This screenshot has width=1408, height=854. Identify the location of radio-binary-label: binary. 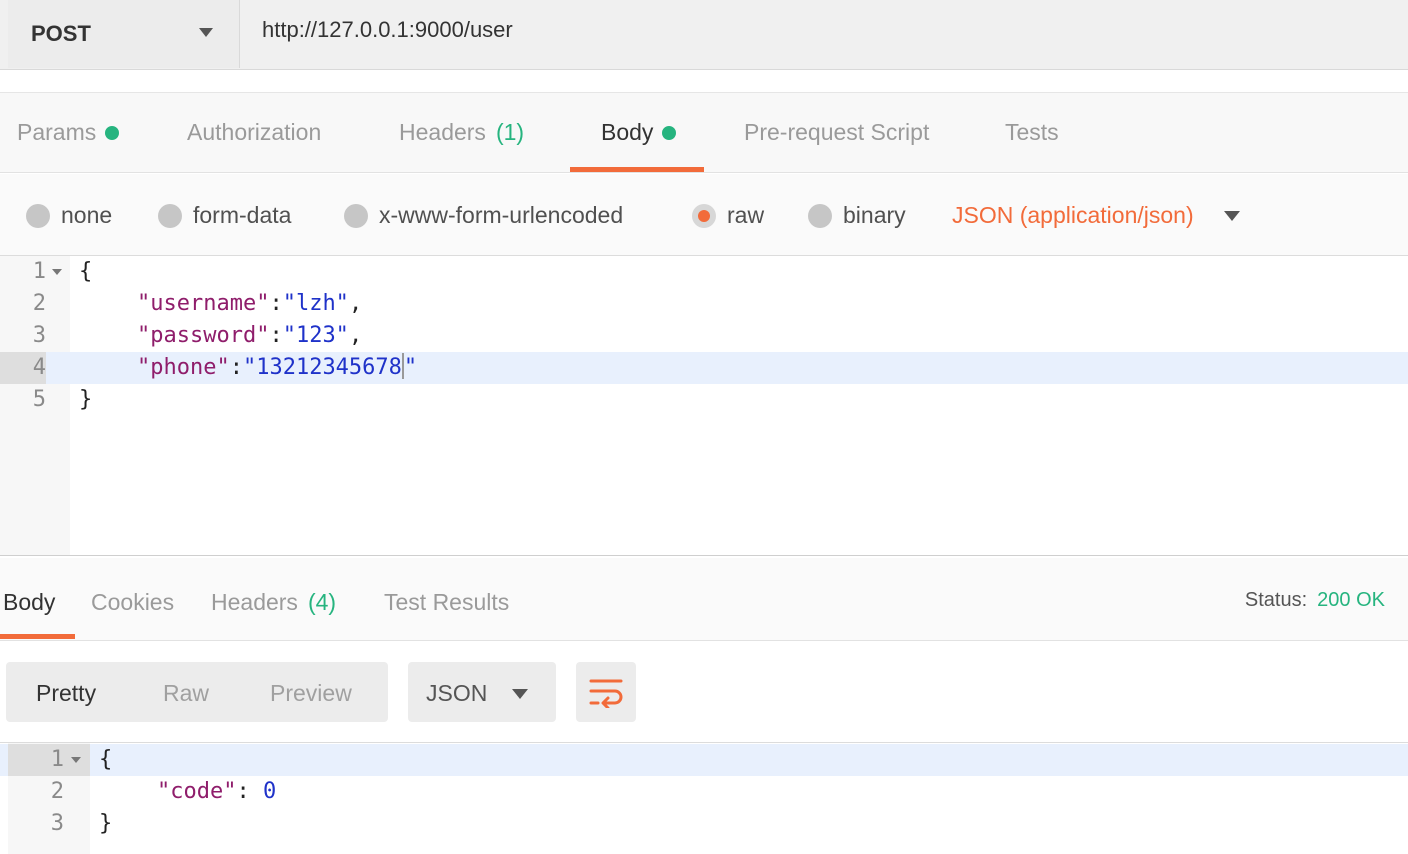
(874, 215).